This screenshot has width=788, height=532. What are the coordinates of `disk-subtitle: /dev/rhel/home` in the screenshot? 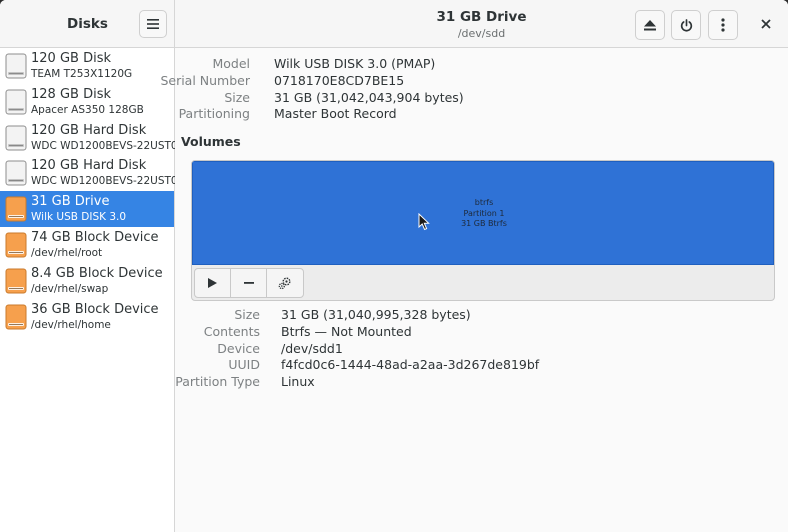 It's located at (71, 324).